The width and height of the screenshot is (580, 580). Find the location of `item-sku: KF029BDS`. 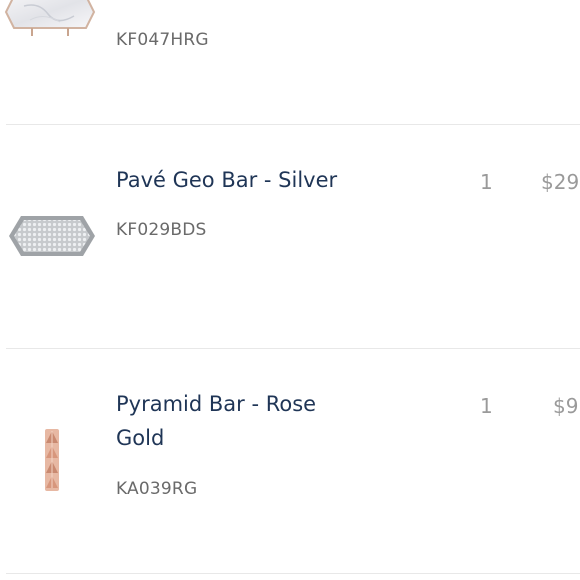

item-sku: KF029BDS is located at coordinates (161, 230).